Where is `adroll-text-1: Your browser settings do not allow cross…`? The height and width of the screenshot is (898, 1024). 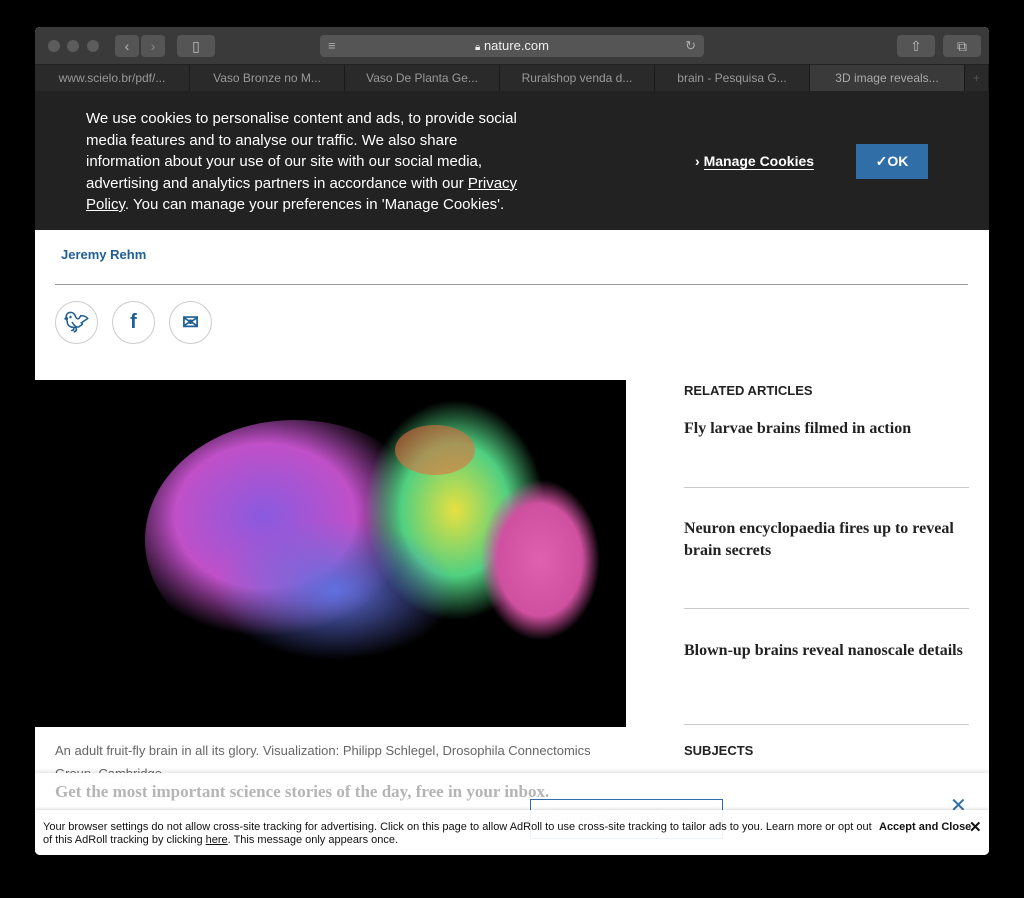 adroll-text-1: Your browser settings do not allow cross… is located at coordinates (457, 833).